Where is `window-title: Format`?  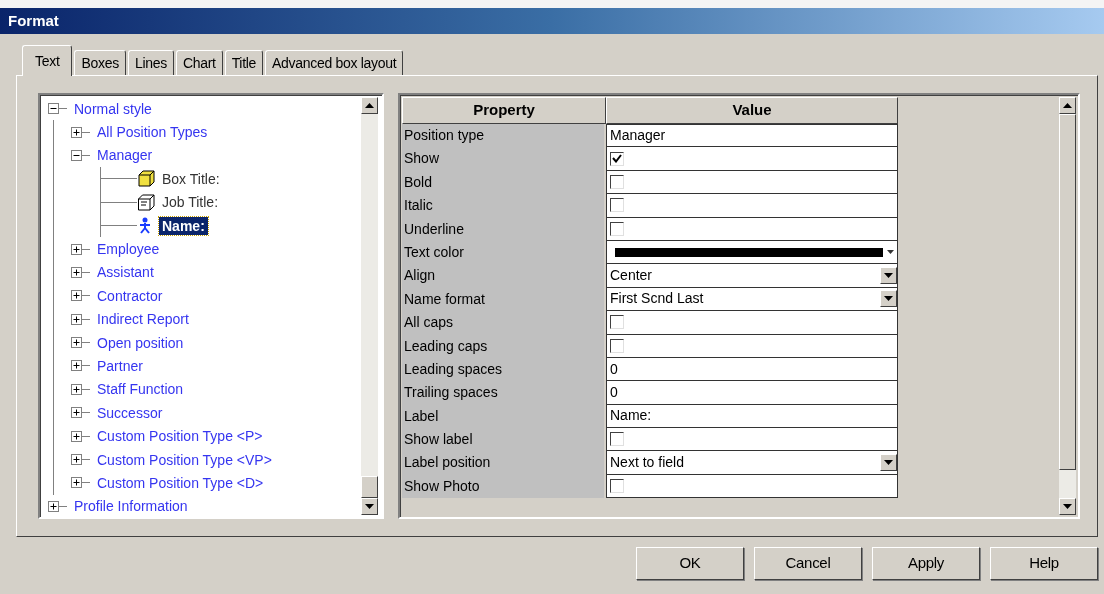 window-title: Format is located at coordinates (552, 21).